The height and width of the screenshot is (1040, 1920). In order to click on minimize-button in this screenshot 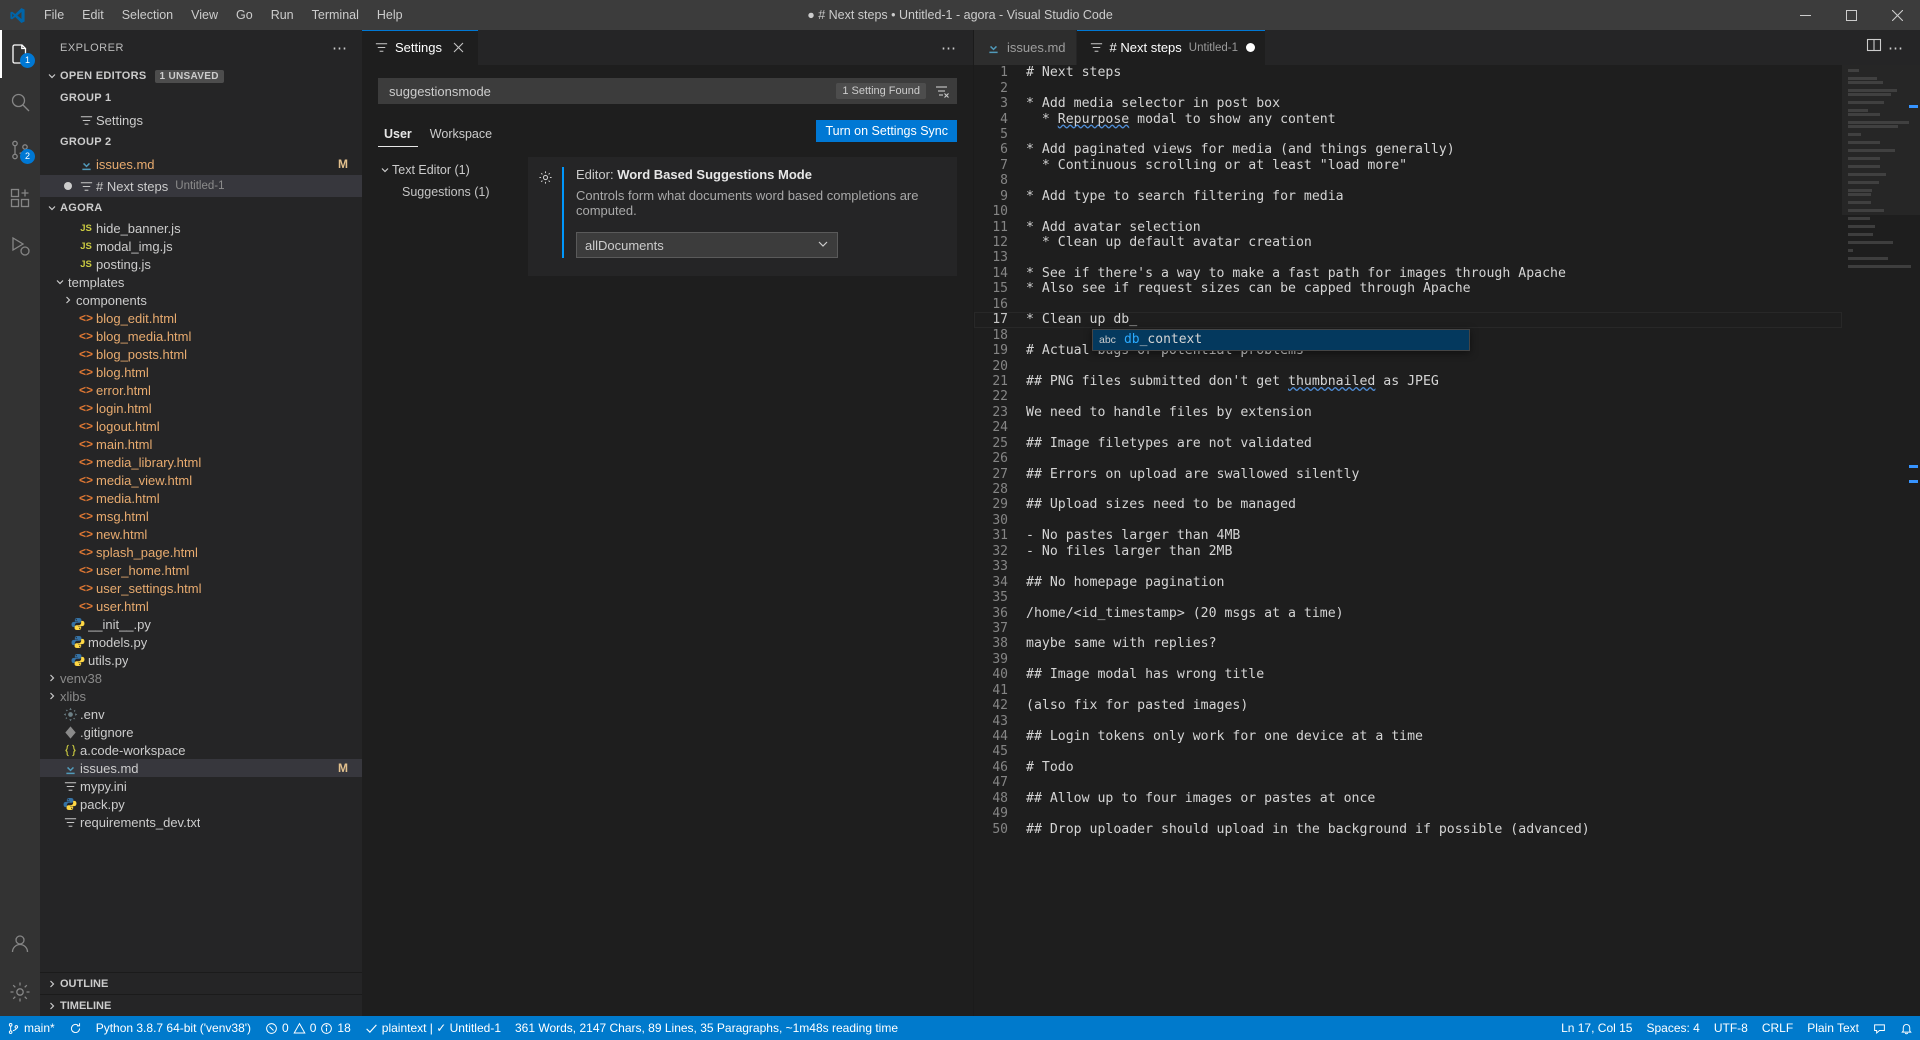, I will do `click(1805, 15)`.